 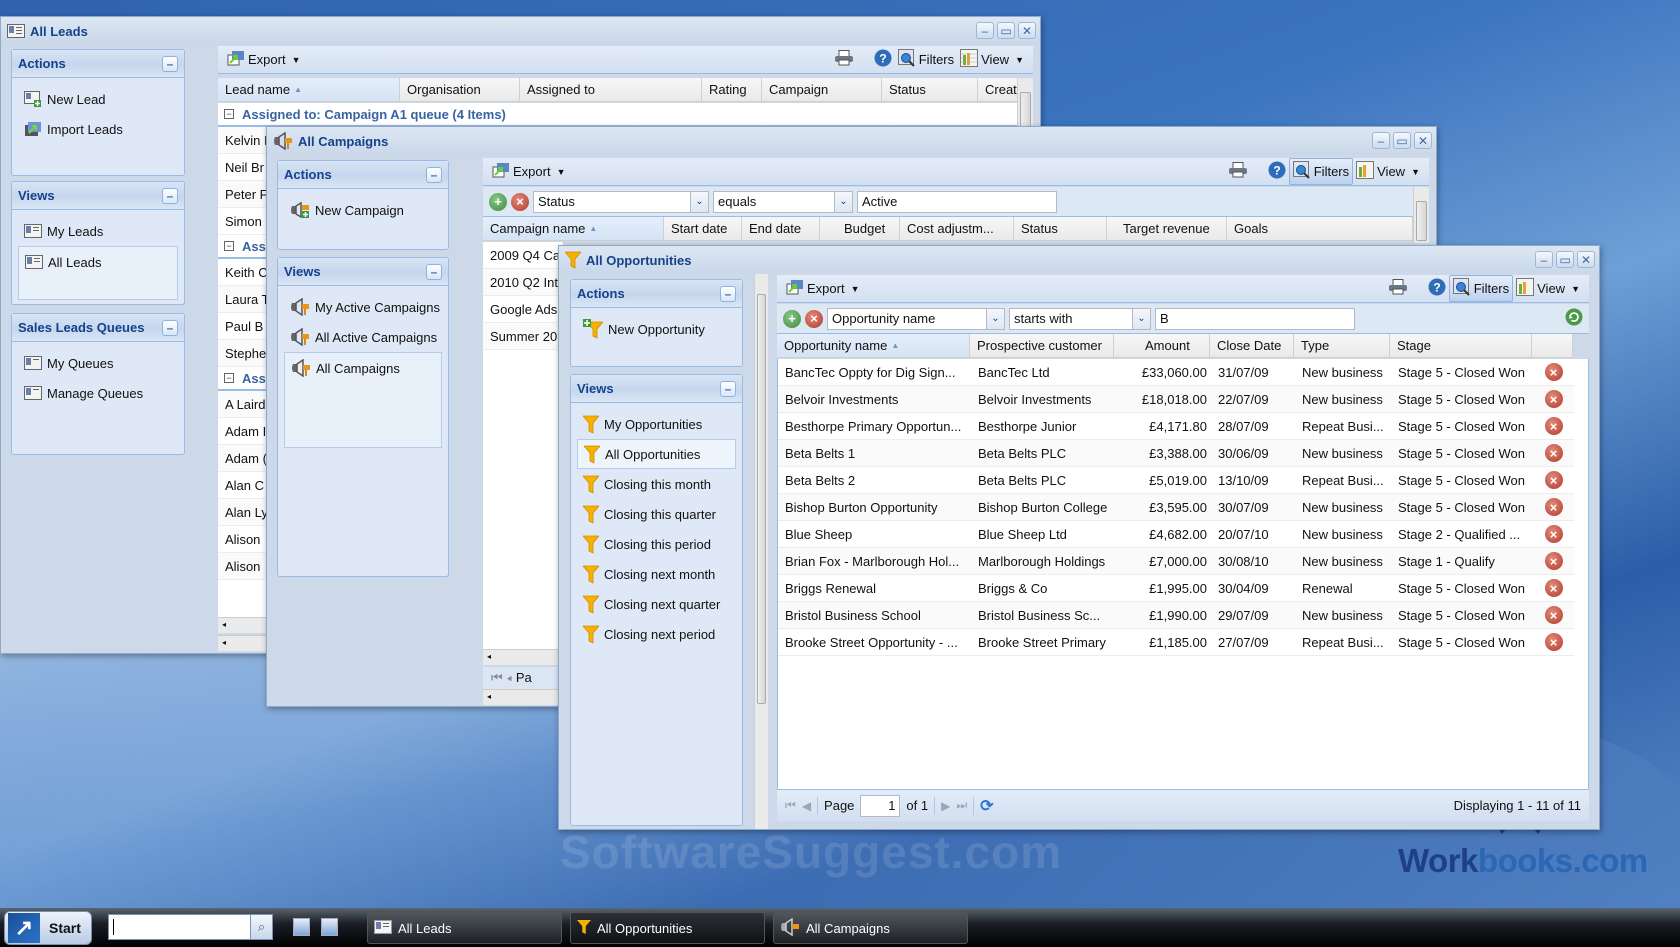 What do you see at coordinates (523, 282) in the screenshot?
I see `table-row: 2010 Q2 Int` at bounding box center [523, 282].